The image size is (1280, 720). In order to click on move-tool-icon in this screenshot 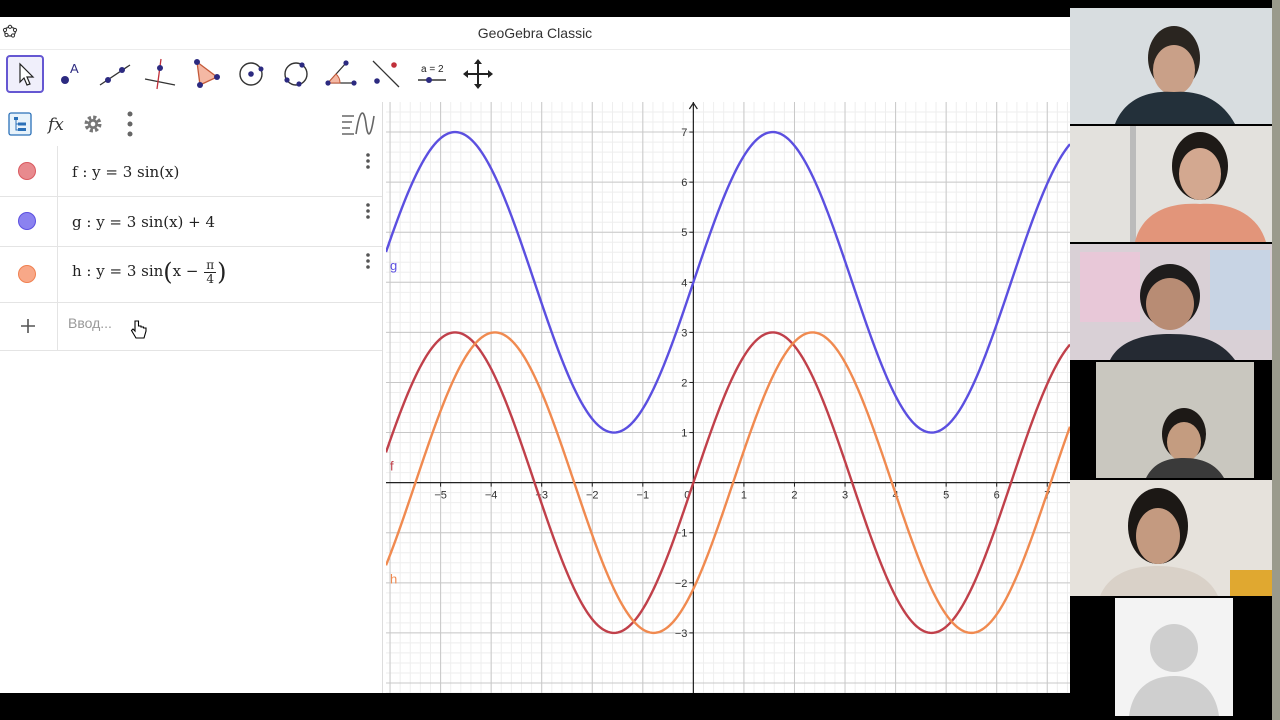, I will do `click(27, 74)`.